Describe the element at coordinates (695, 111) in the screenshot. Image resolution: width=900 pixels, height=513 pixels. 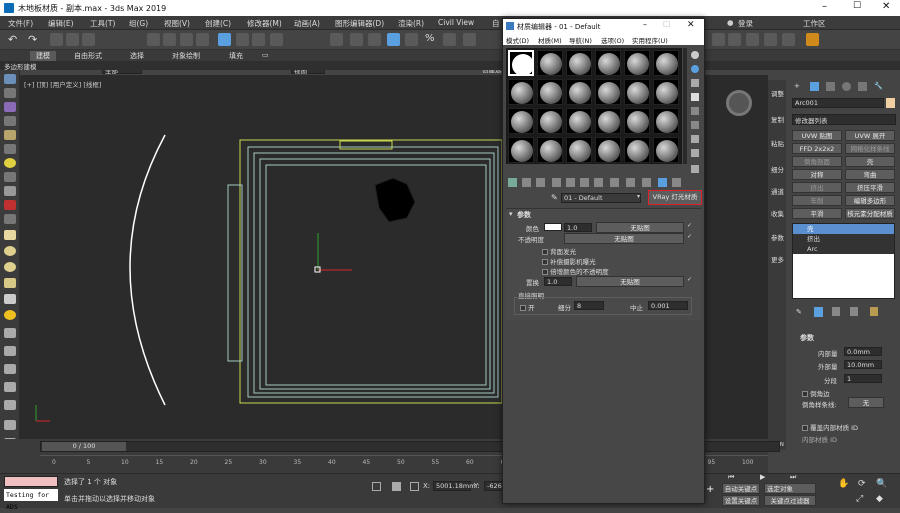
I see `video-color-check-icon` at that location.